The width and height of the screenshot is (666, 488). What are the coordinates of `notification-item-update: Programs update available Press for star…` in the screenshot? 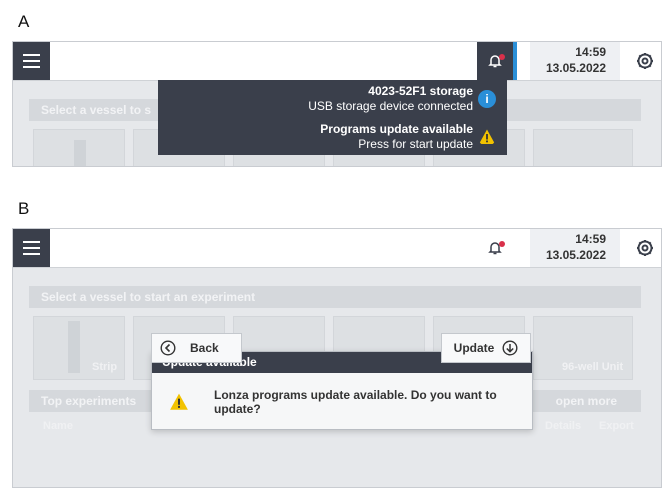 It's located at (332, 136).